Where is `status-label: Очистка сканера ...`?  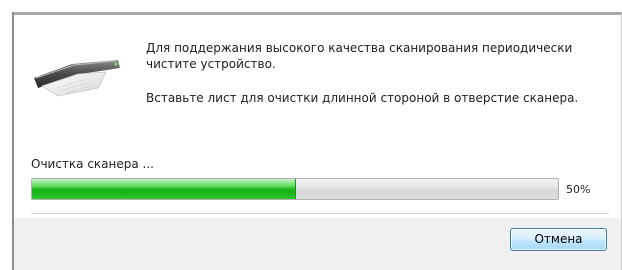
status-label: Очистка сканера ... is located at coordinates (92, 164).